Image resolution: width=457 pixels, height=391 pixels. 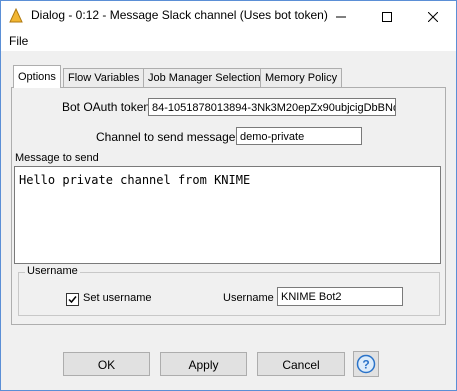 I want to click on ok-button: OK, so click(x=106, y=364).